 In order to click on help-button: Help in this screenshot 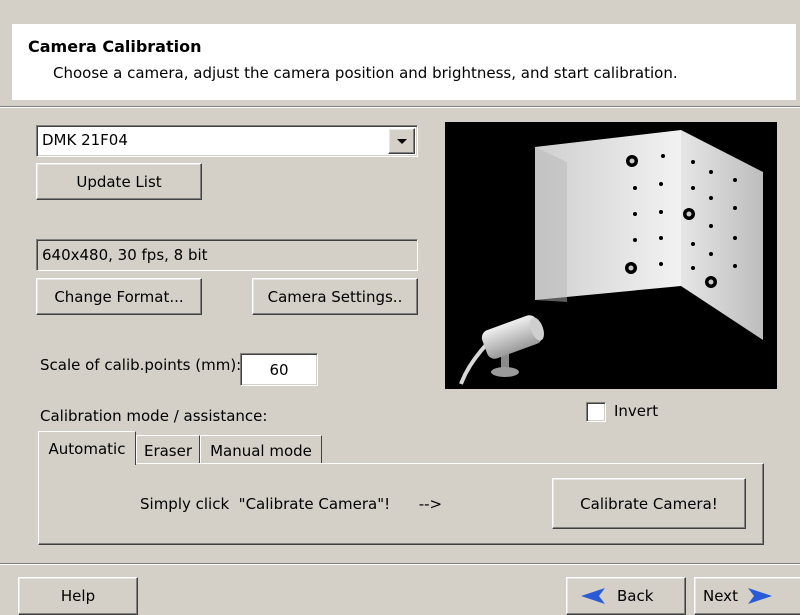, I will do `click(78, 596)`.